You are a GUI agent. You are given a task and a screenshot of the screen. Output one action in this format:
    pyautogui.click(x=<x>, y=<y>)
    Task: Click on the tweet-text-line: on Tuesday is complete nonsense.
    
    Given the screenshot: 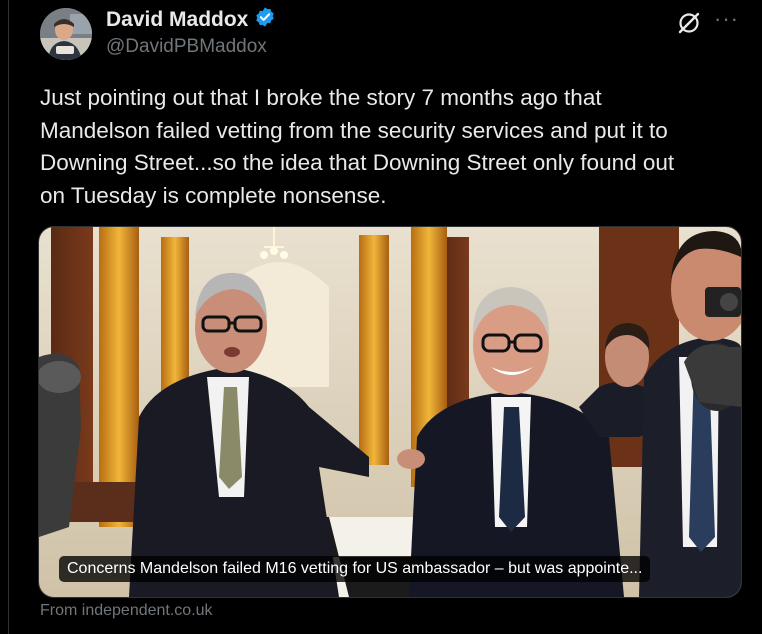 What is the action you would take?
    pyautogui.click(x=213, y=195)
    